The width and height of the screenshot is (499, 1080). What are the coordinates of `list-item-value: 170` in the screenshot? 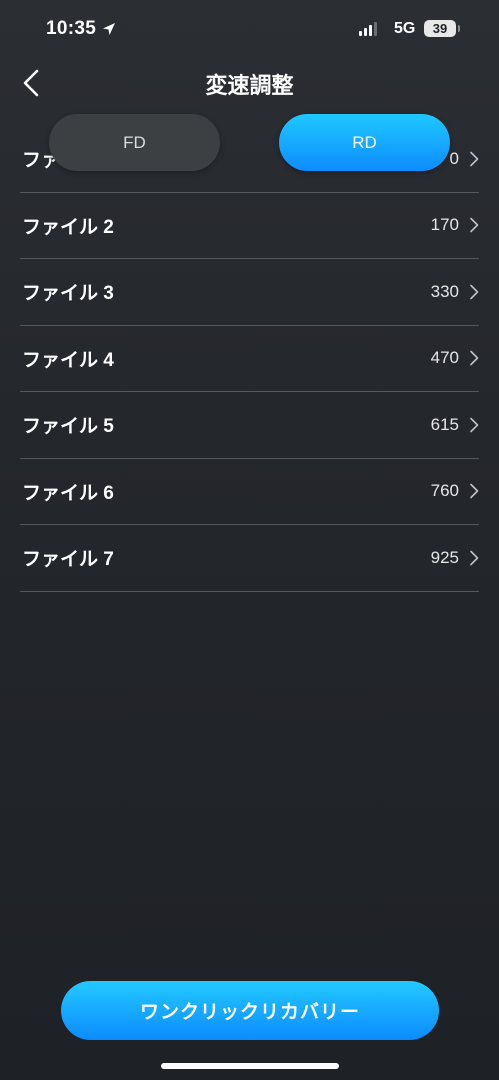 It's located at (444, 225).